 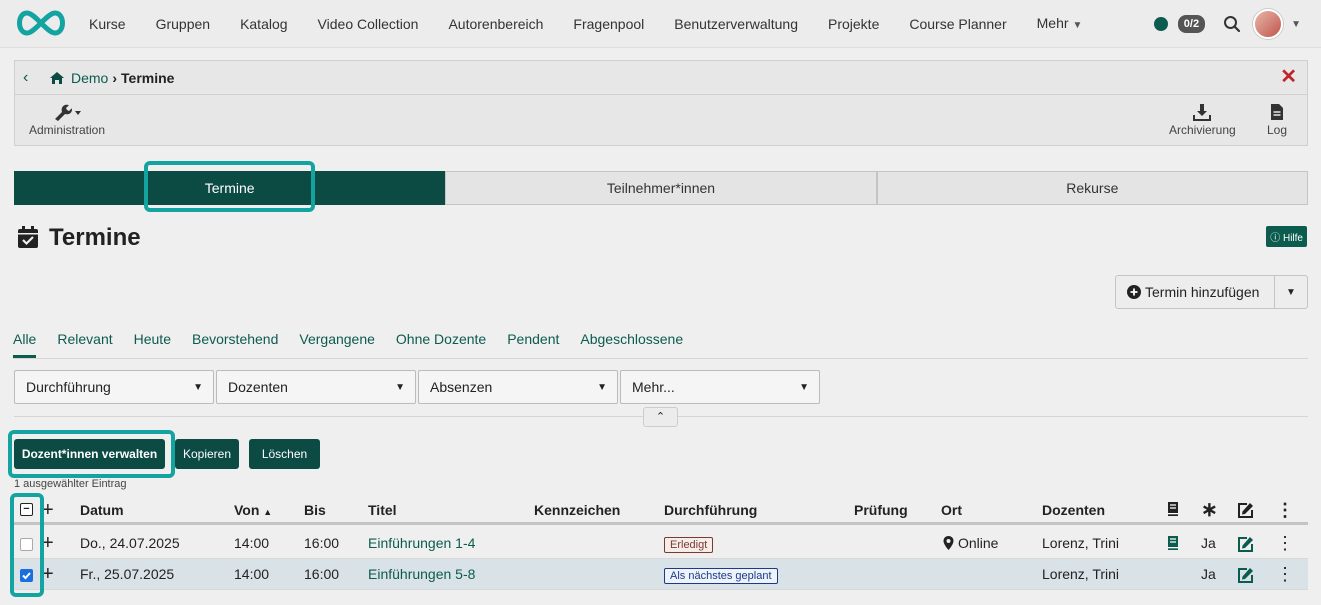 What do you see at coordinates (689, 545) in the screenshot?
I see `status-badge: Erledigt` at bounding box center [689, 545].